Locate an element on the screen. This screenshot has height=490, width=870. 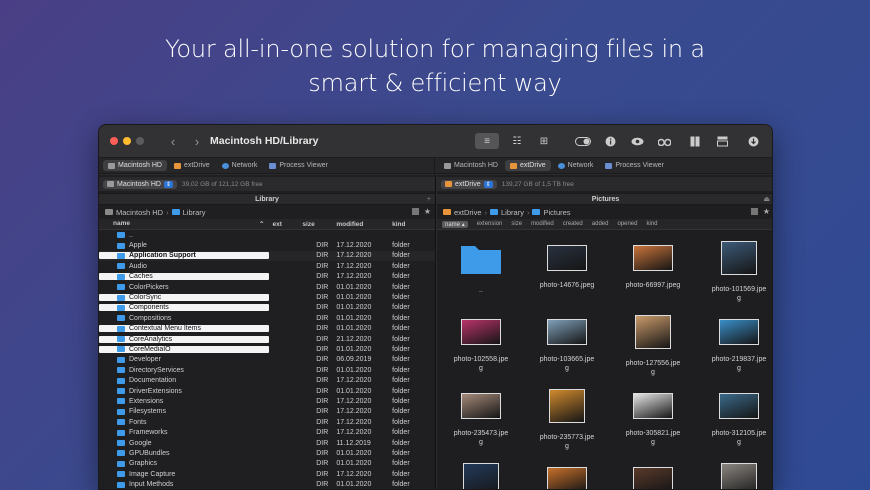
table-row: Developer DIR 06.09.2019 folder is located at coordinates (267, 360).